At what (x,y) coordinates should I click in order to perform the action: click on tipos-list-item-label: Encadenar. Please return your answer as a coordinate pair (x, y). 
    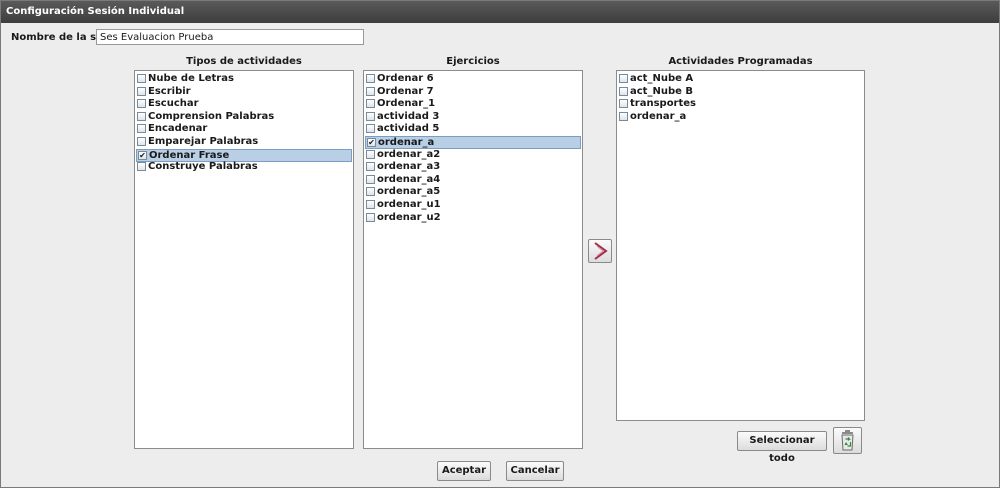
    Looking at the image, I should click on (178, 129).